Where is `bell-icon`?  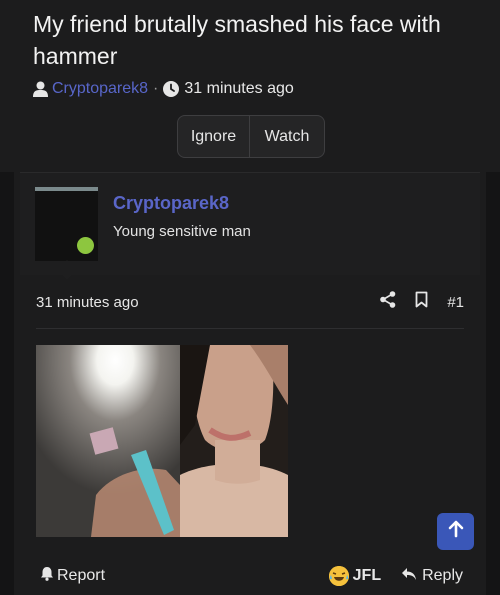
bell-icon is located at coordinates (47, 576).